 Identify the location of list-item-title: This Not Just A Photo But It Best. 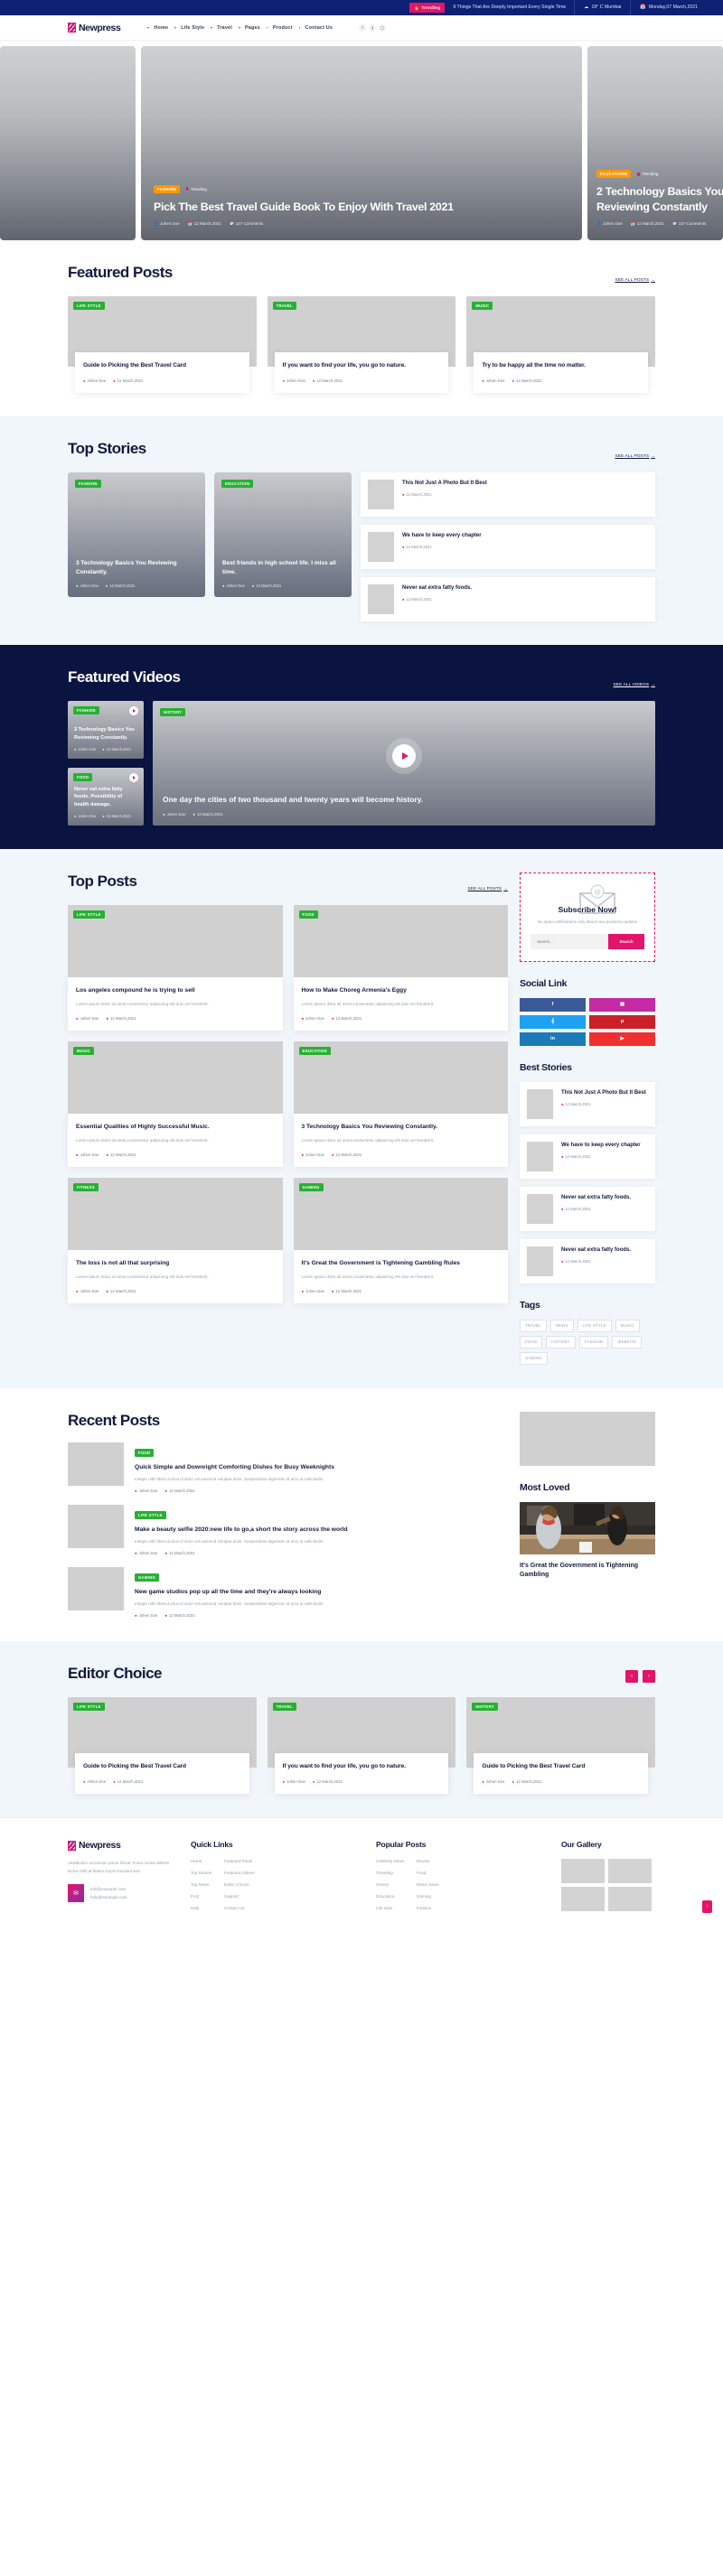
(445, 484).